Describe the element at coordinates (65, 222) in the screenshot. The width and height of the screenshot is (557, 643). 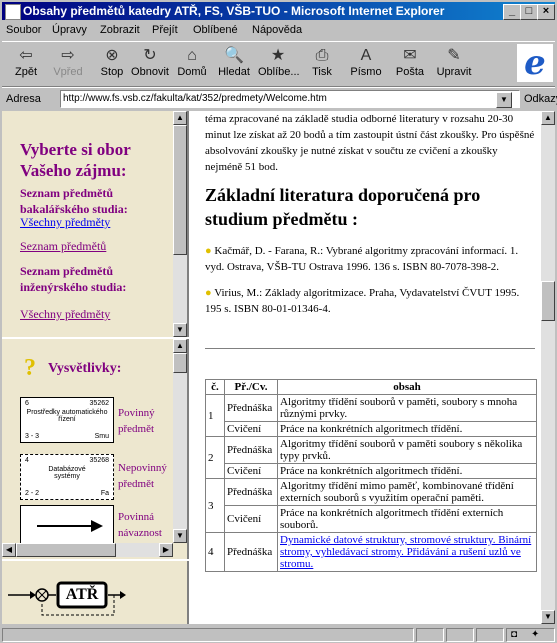
I see `bachelor-all-link: Všechny předměty` at that location.